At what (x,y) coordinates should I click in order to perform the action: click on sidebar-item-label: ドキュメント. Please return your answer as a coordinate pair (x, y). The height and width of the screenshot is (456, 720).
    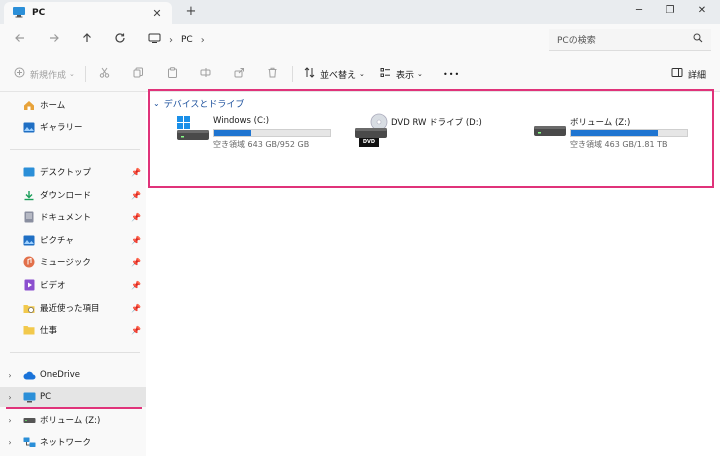
    Looking at the image, I should click on (66, 218).